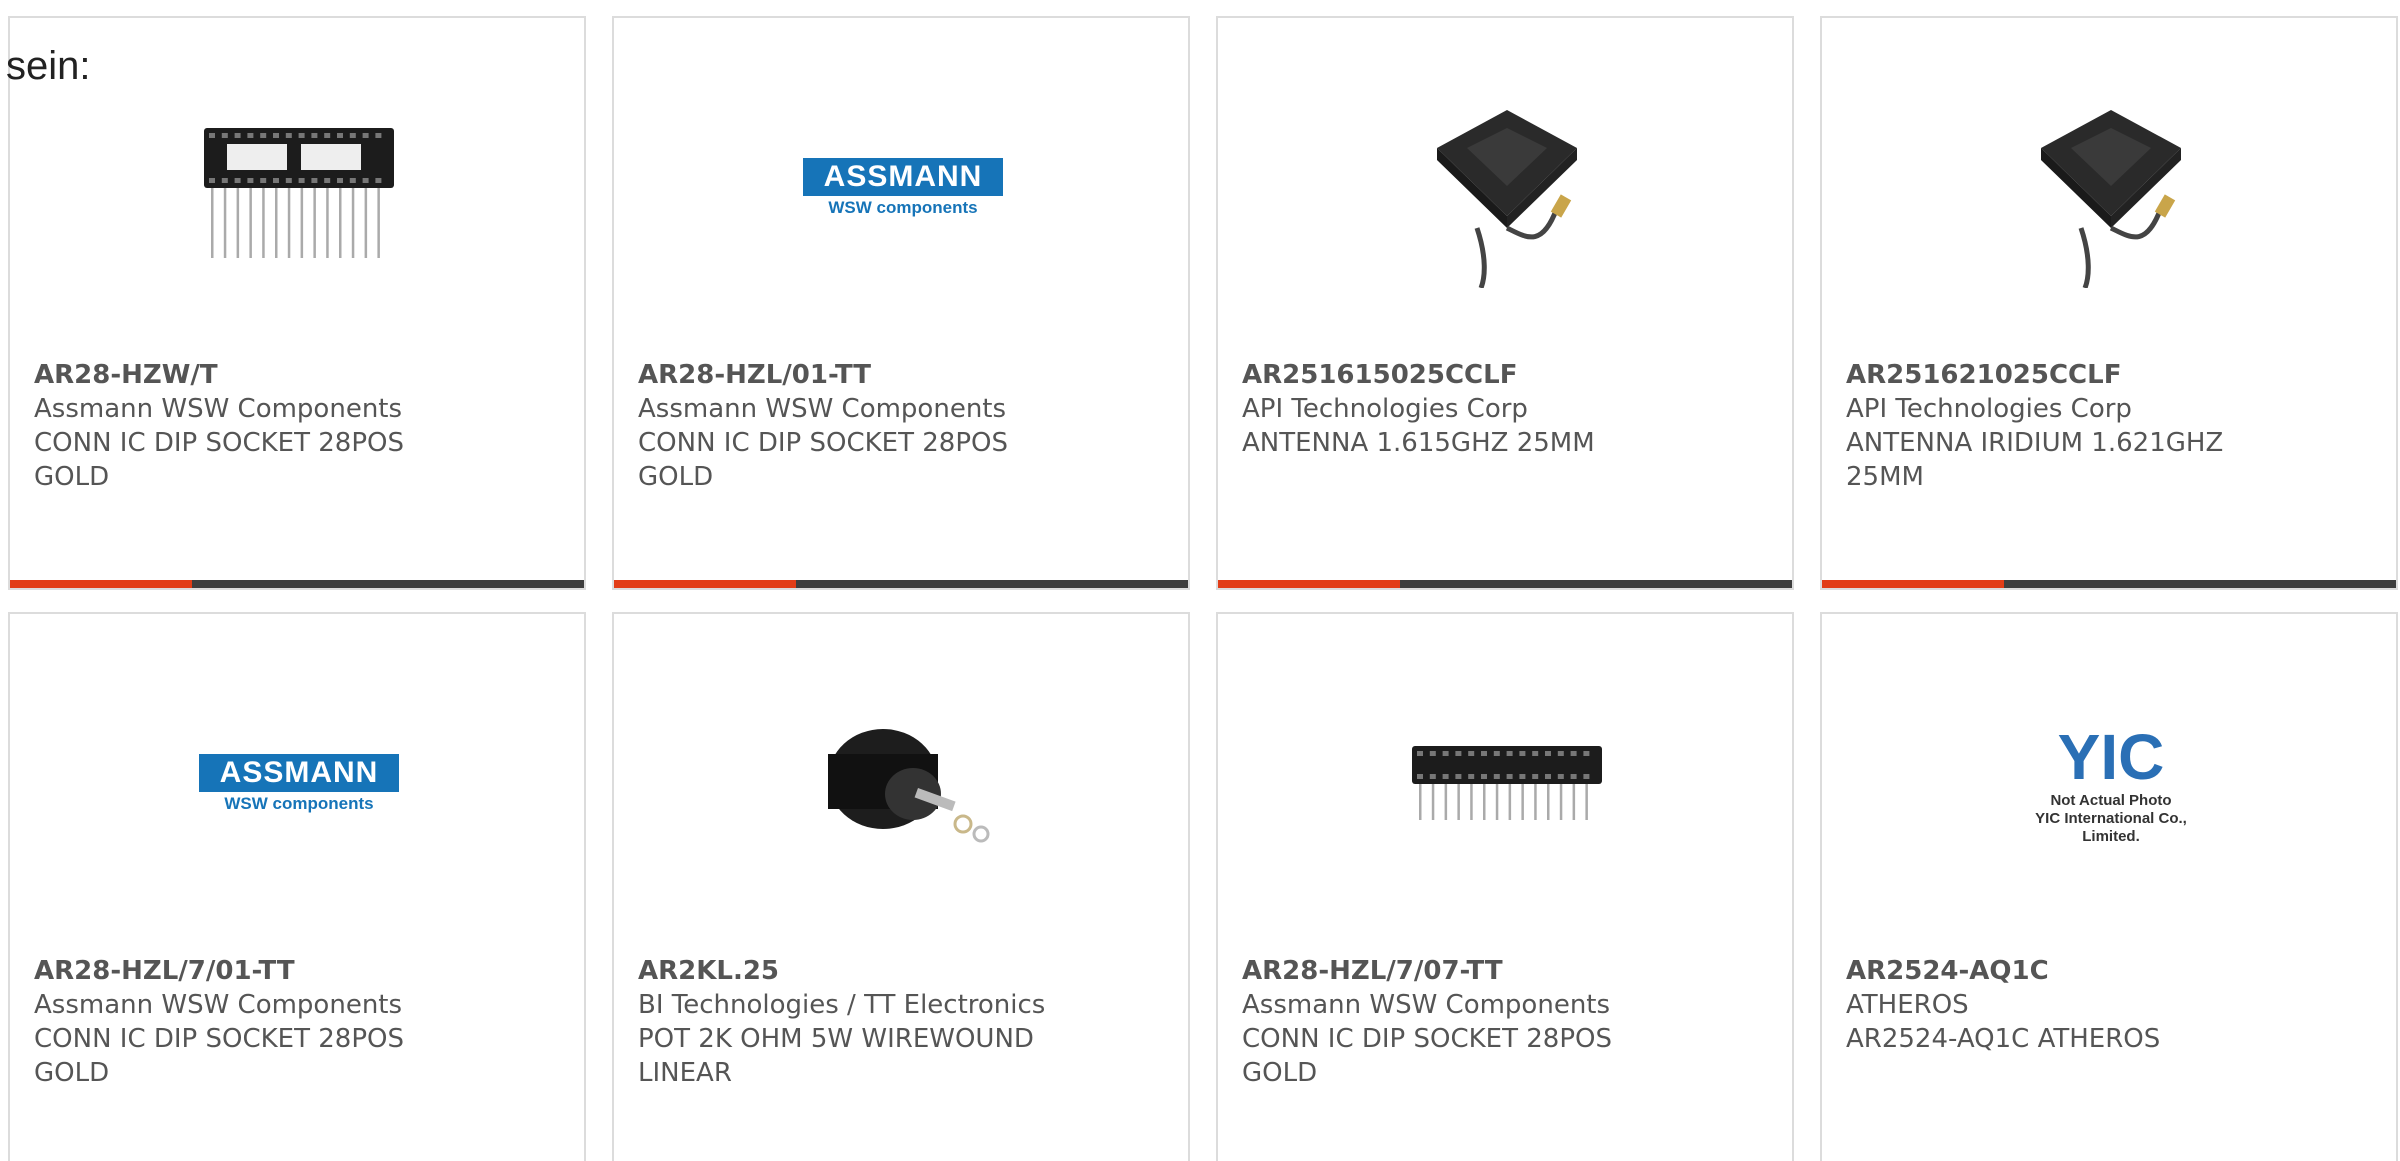  What do you see at coordinates (909, 786) in the screenshot?
I see `potentiometer-icon` at bounding box center [909, 786].